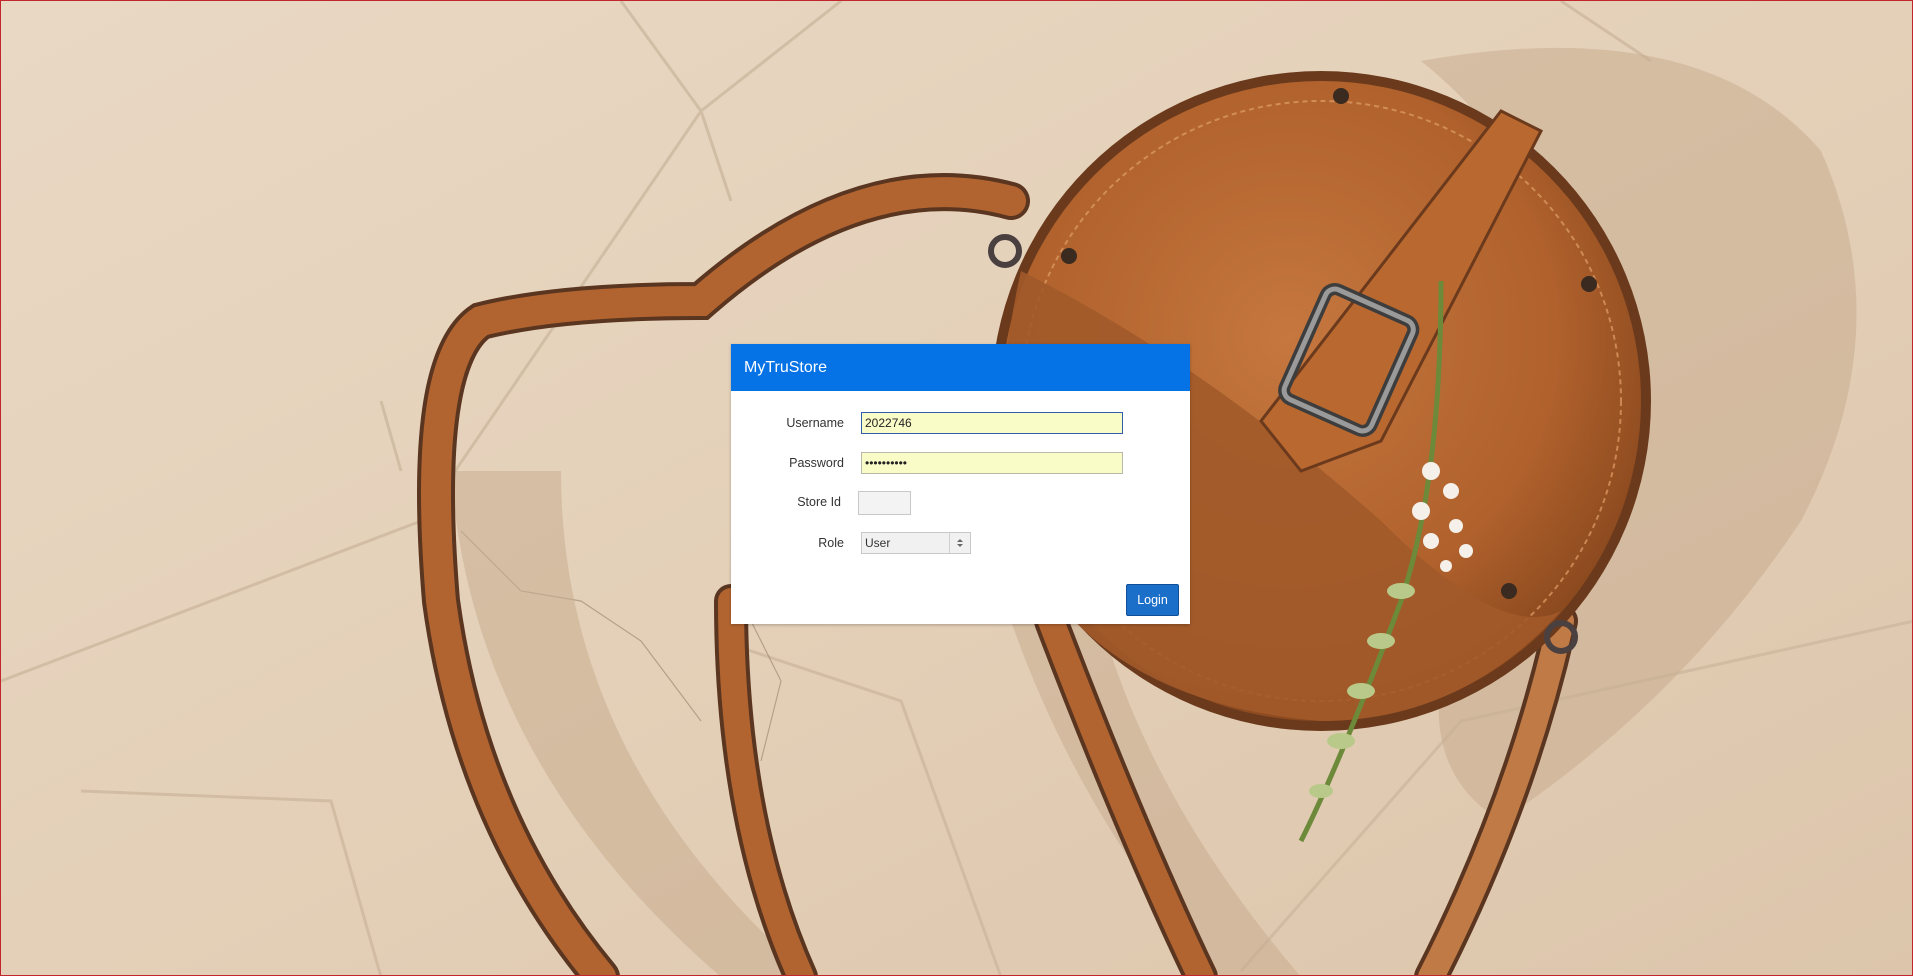  I want to click on store-id-label: Store Id, so click(819, 502).